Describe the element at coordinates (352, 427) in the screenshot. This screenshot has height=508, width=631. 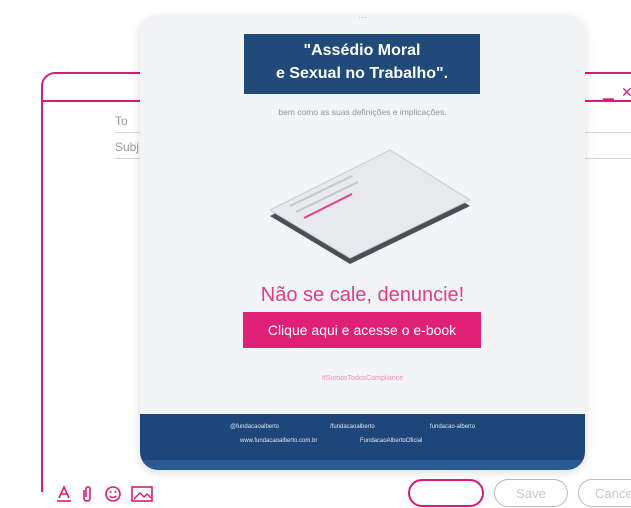
I see `footer-social-2: /fundacaoalberto` at that location.